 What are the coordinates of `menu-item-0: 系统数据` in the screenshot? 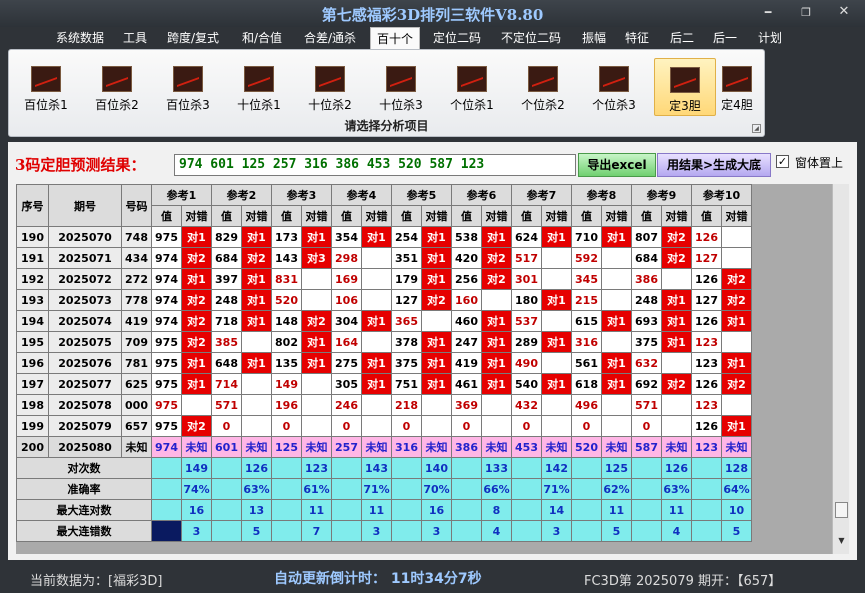 It's located at (80, 38).